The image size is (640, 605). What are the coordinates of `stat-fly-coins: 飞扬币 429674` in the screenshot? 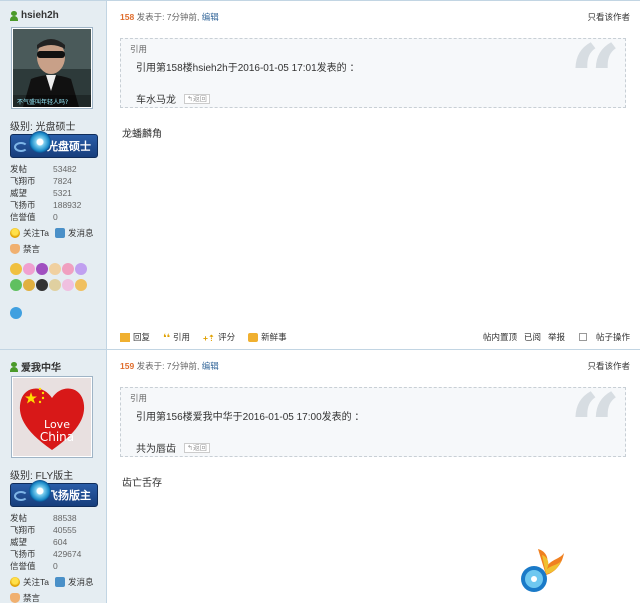 It's located at (46, 554).